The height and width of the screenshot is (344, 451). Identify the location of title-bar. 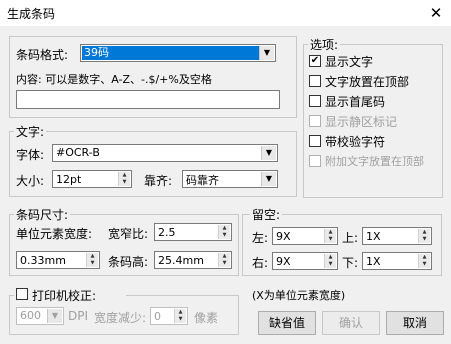
(225, 13).